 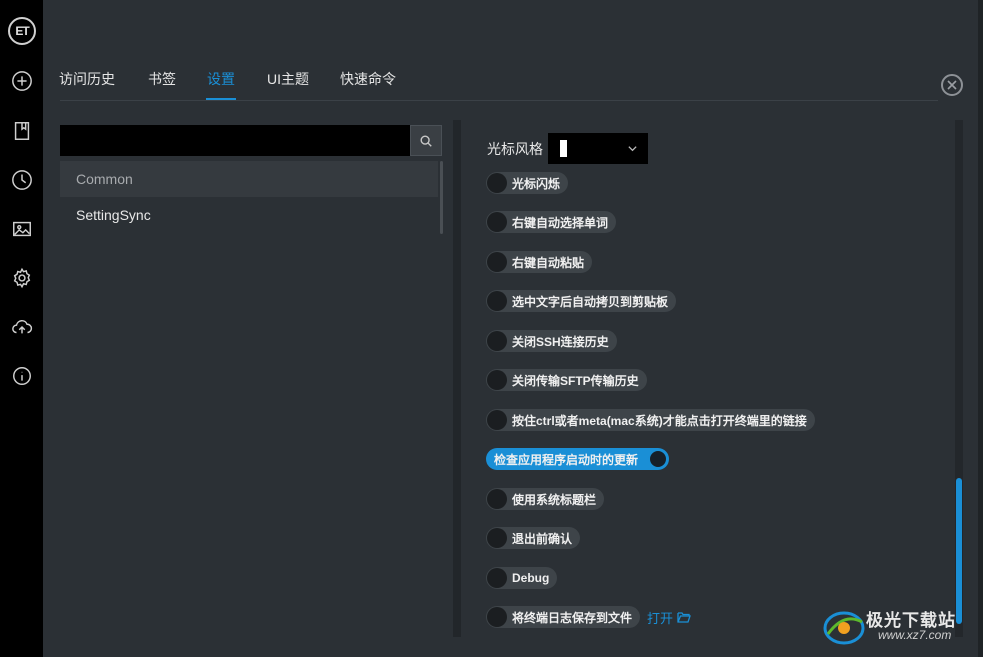 I want to click on app-logo: ET, so click(x=22, y=31).